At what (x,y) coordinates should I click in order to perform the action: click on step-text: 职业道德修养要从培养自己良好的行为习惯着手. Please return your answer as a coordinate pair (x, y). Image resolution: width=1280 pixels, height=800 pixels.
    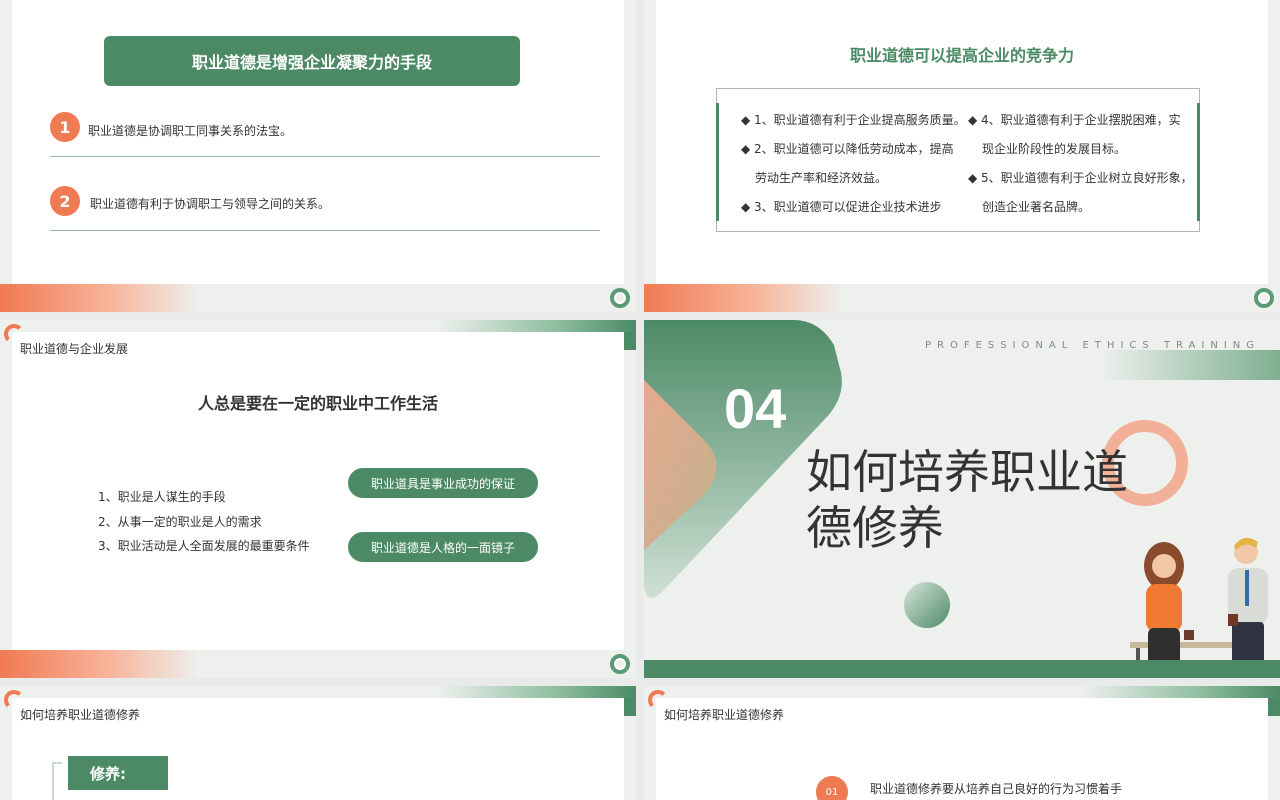
    Looking at the image, I should click on (996, 789).